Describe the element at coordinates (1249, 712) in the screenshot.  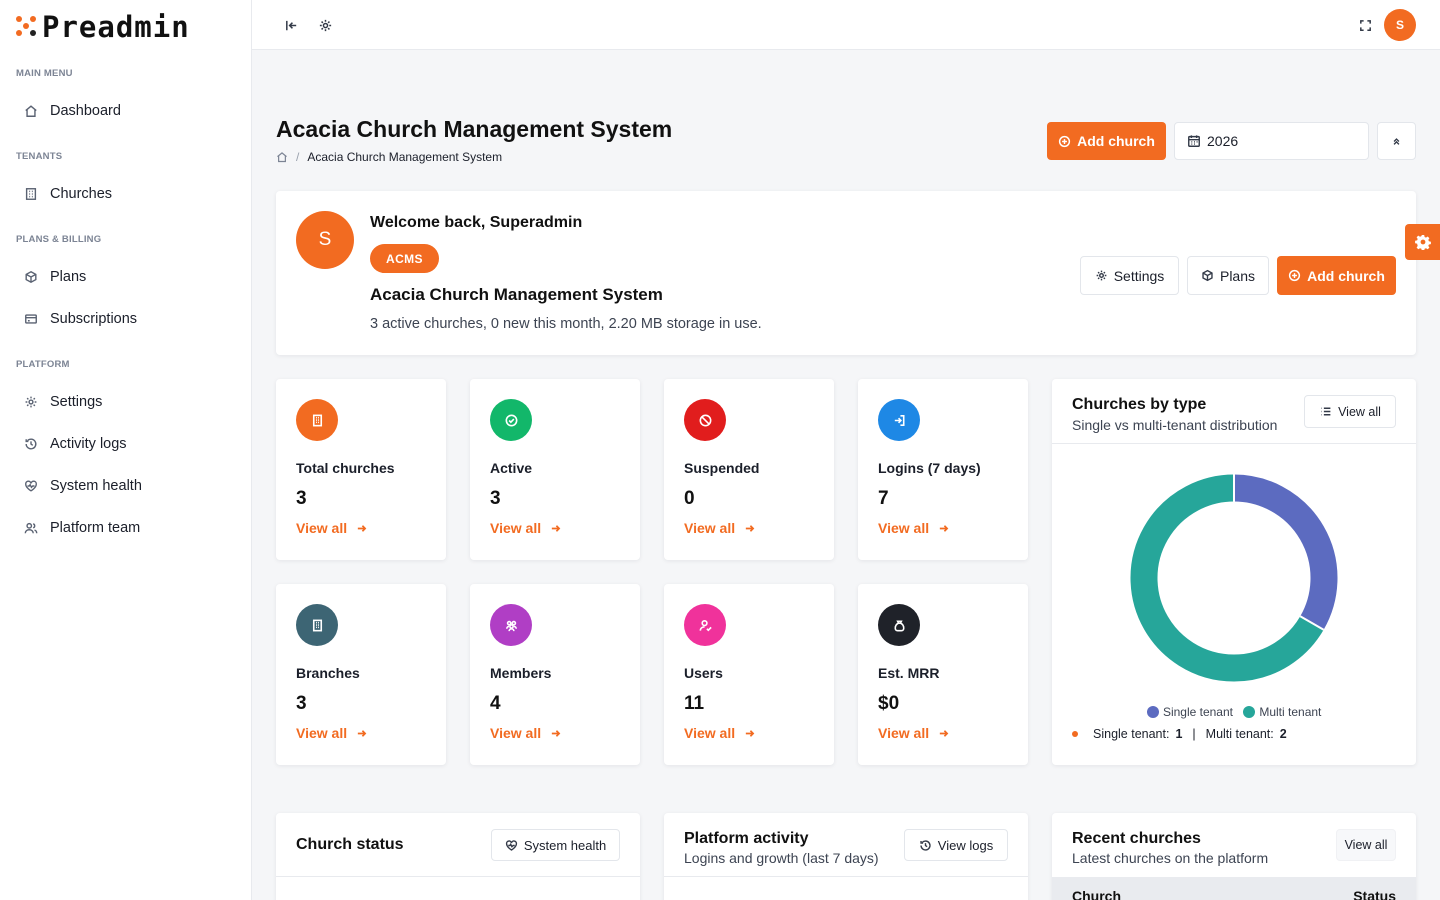
I see `legend-swatch` at that location.